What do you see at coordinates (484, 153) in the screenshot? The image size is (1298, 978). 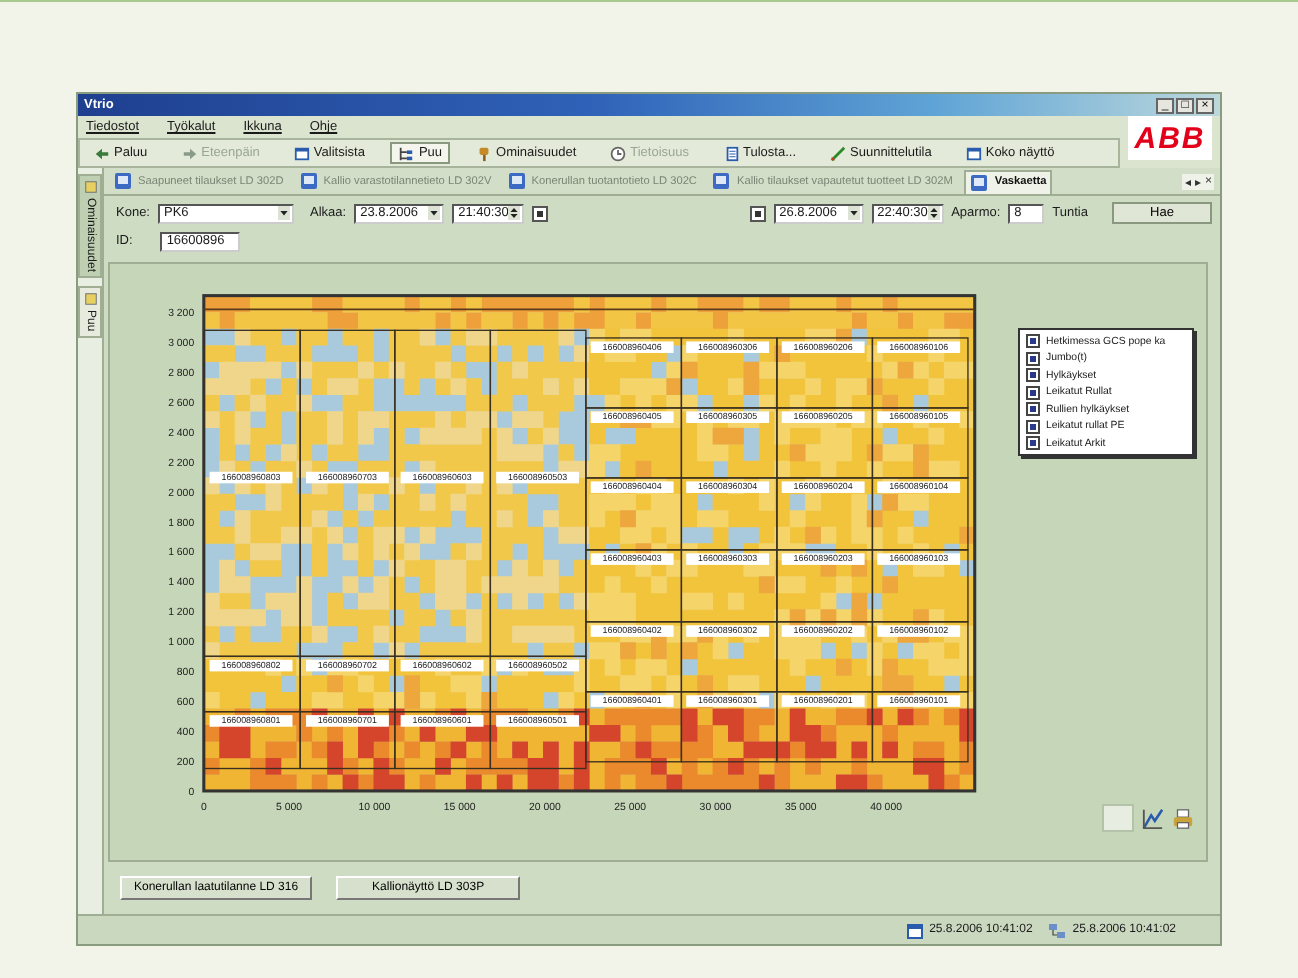 I see `hand-icon` at bounding box center [484, 153].